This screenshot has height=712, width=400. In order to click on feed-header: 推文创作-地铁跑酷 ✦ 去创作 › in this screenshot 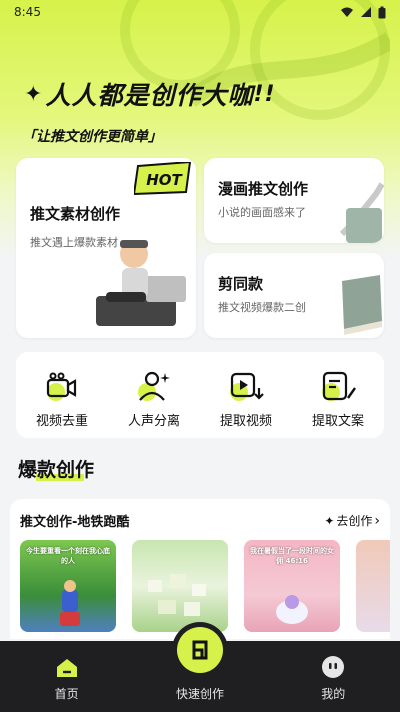, I will do `click(200, 515)`.